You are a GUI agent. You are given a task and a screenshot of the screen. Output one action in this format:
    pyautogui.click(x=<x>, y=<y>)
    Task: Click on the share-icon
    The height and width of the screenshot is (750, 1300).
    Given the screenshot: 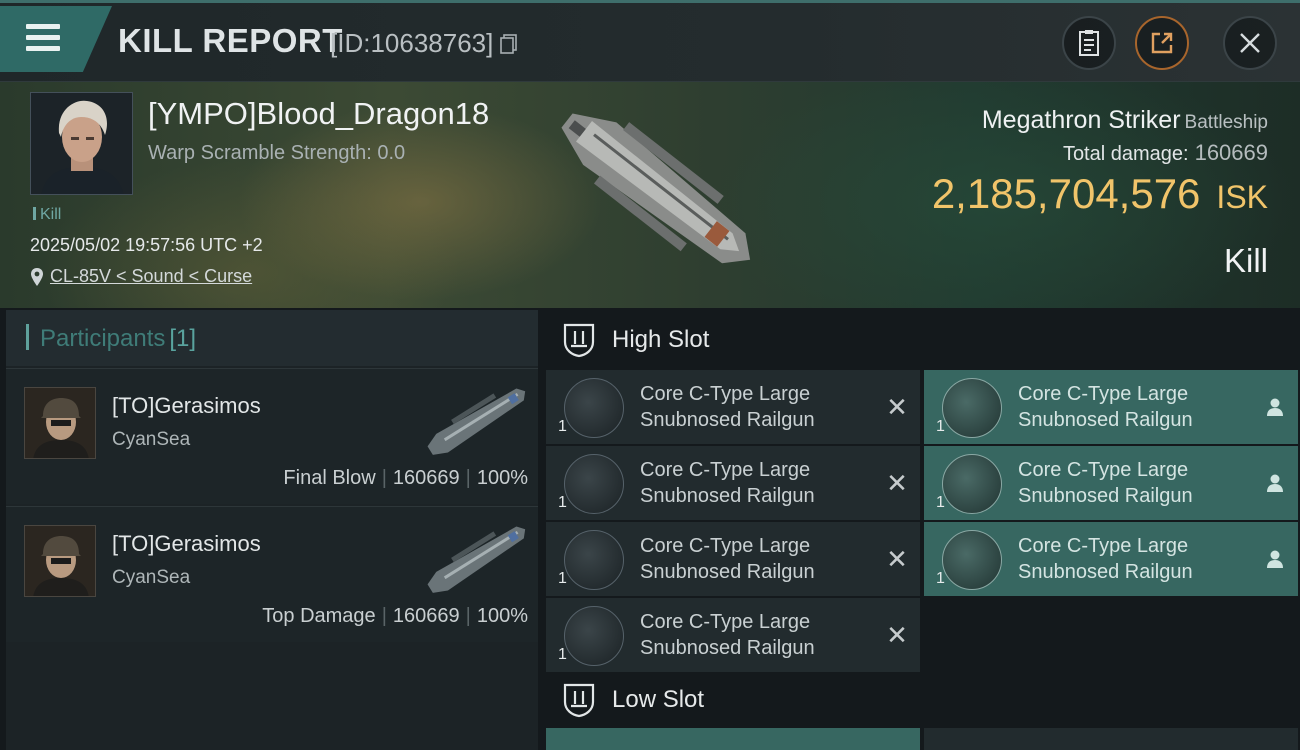 What is the action you would take?
    pyautogui.click(x=1162, y=43)
    